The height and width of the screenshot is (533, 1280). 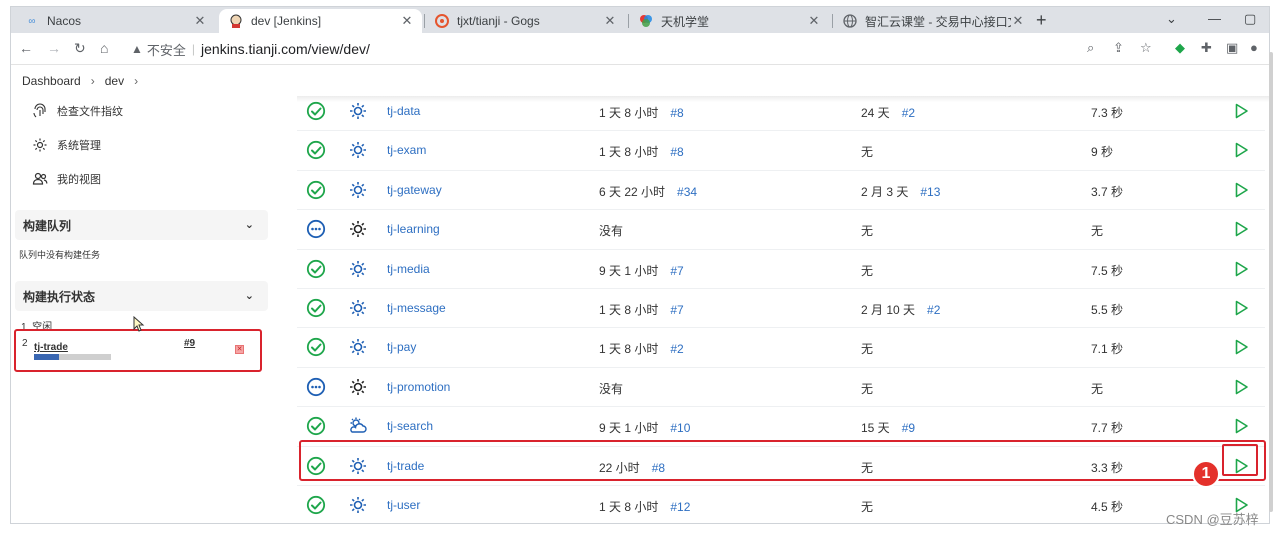 What do you see at coordinates (239, 349) in the screenshot?
I see `stop-build-icon: ✕` at bounding box center [239, 349].